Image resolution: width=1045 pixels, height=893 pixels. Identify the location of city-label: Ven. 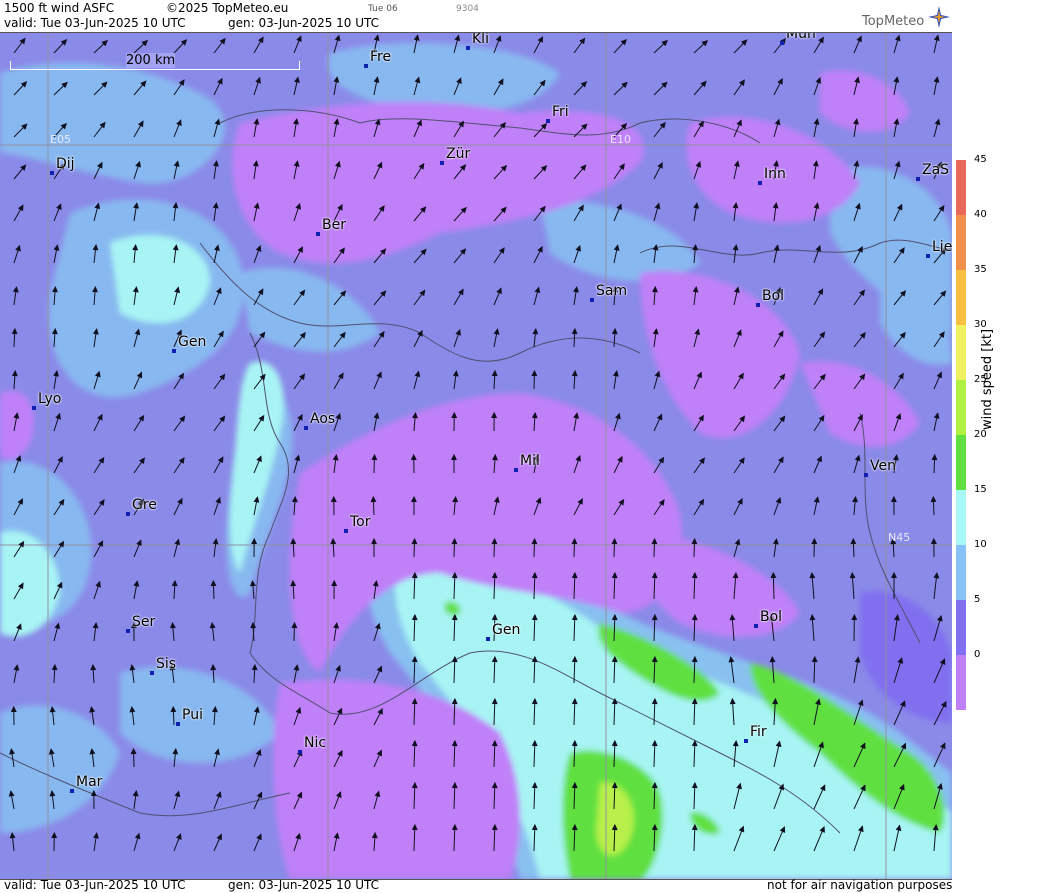
(883, 466).